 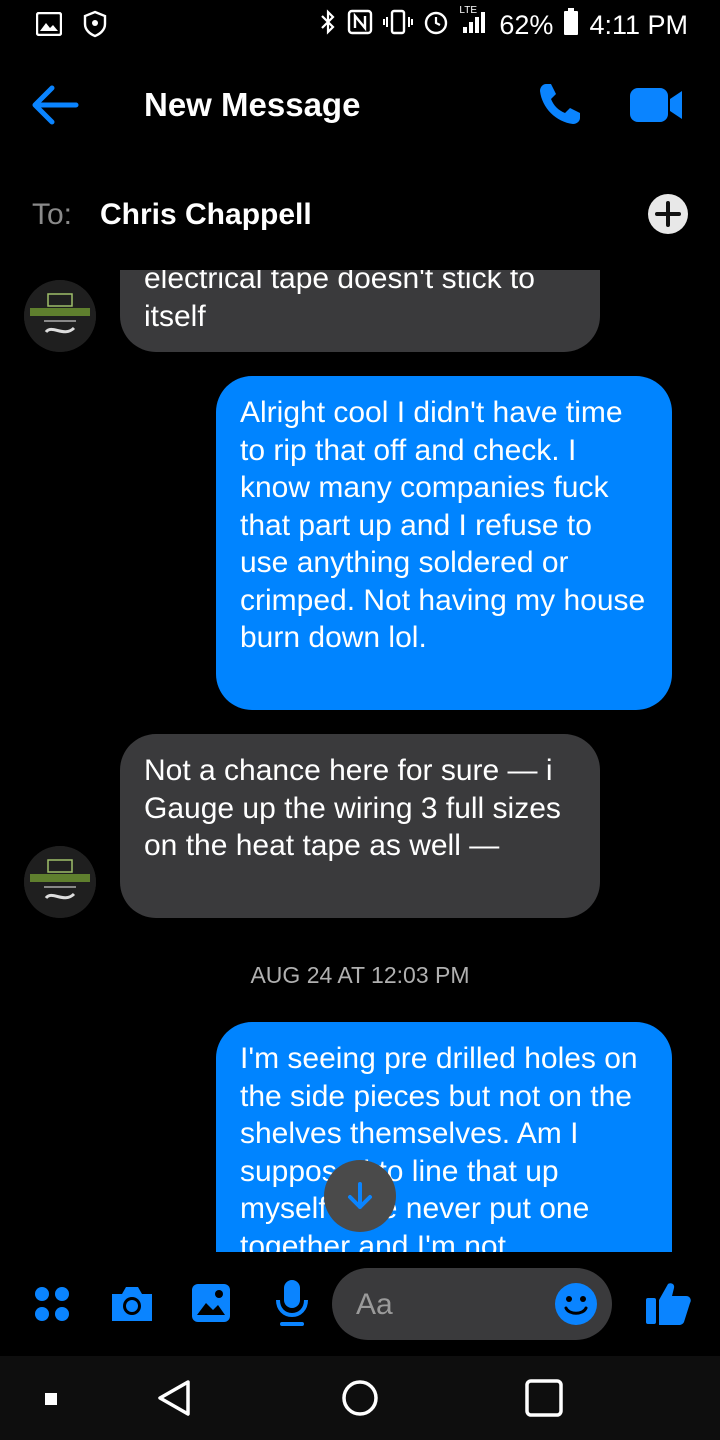 What do you see at coordinates (526, 25) in the screenshot?
I see `battery-percentage: 62%` at bounding box center [526, 25].